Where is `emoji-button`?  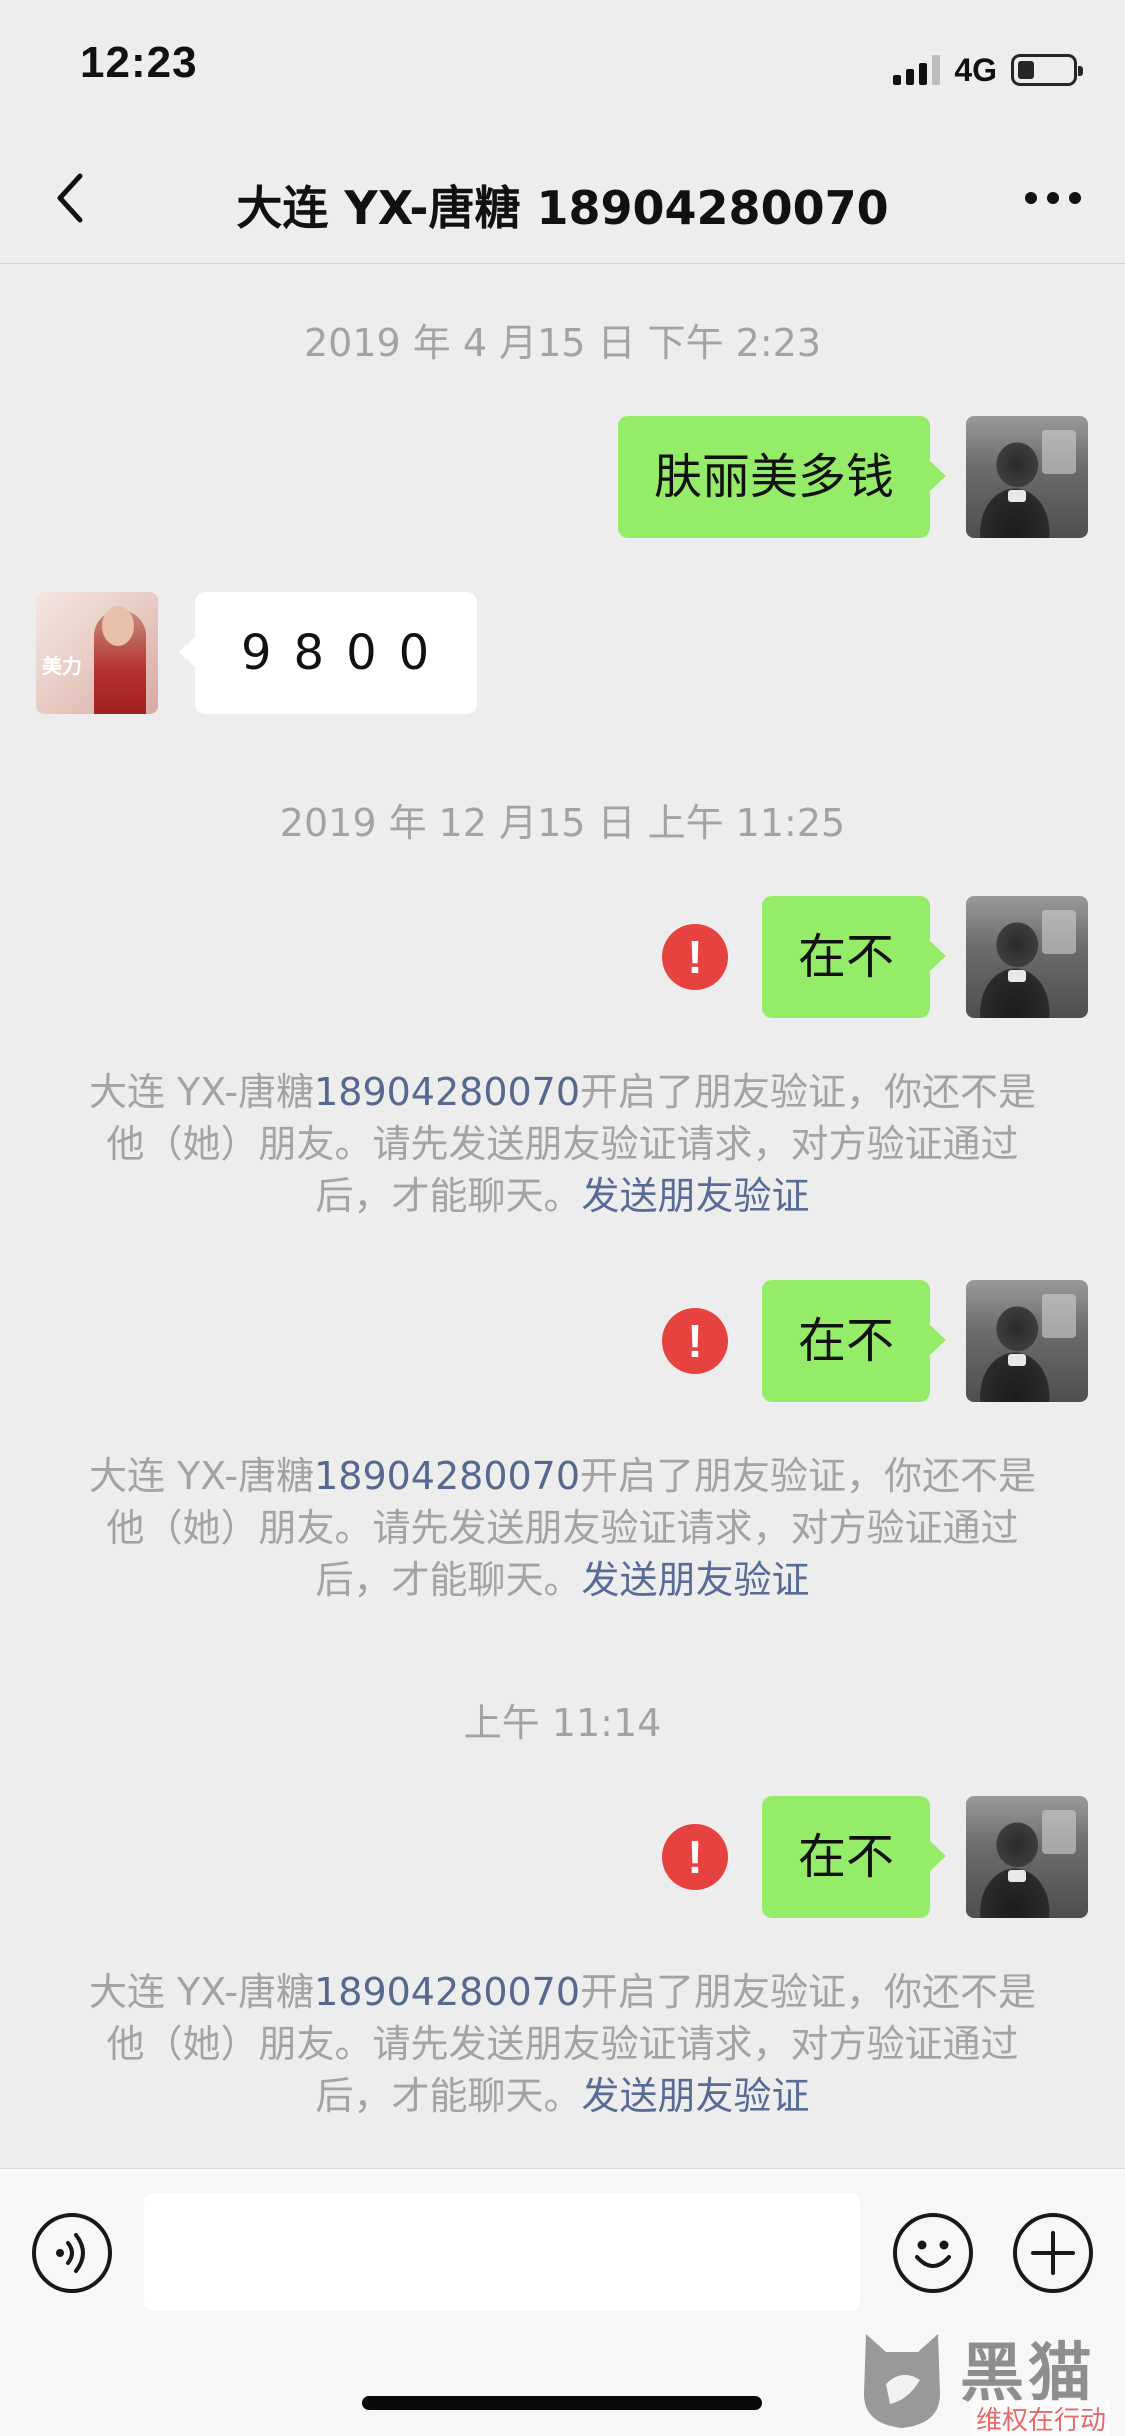 emoji-button is located at coordinates (933, 2253).